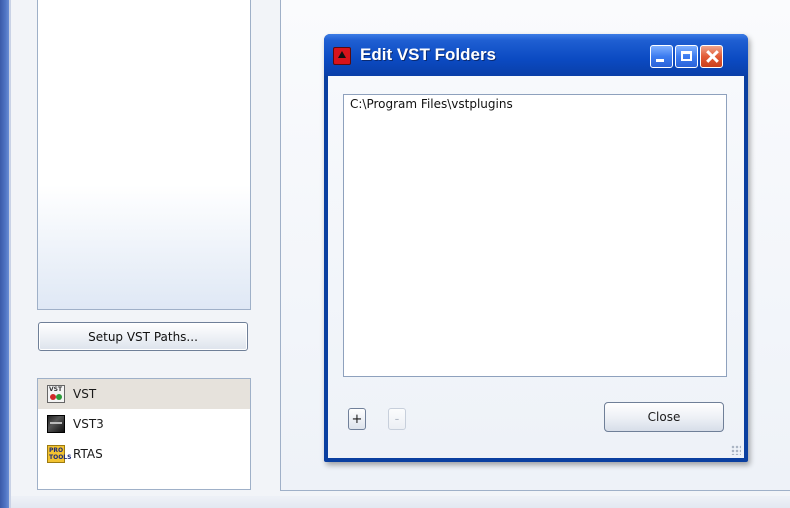  Describe the element at coordinates (4, 254) in the screenshot. I see `window-left-border` at that location.